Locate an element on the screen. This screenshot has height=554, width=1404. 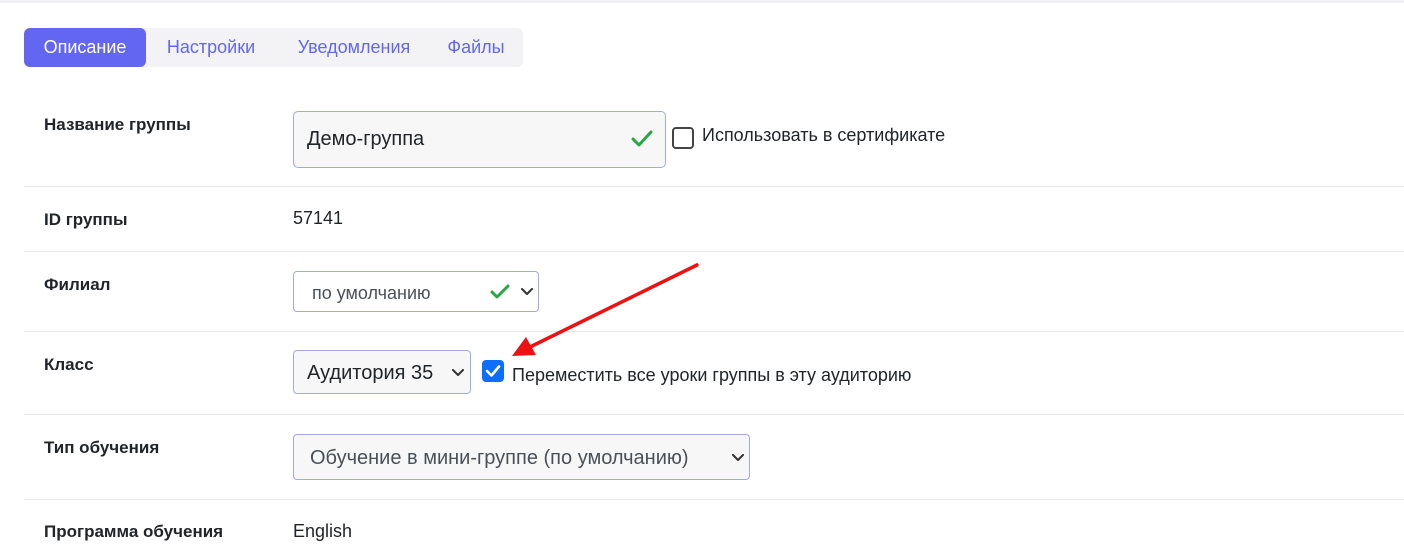
group-name-value: Демо-группа is located at coordinates (366, 139).